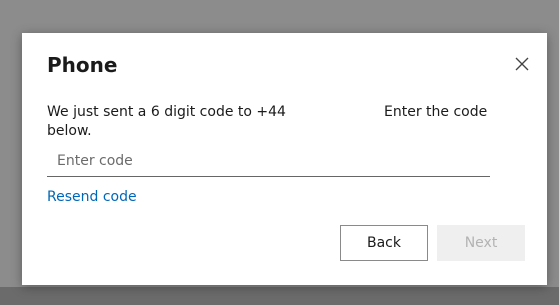  Describe the element at coordinates (522, 64) in the screenshot. I see `close-icon` at that location.